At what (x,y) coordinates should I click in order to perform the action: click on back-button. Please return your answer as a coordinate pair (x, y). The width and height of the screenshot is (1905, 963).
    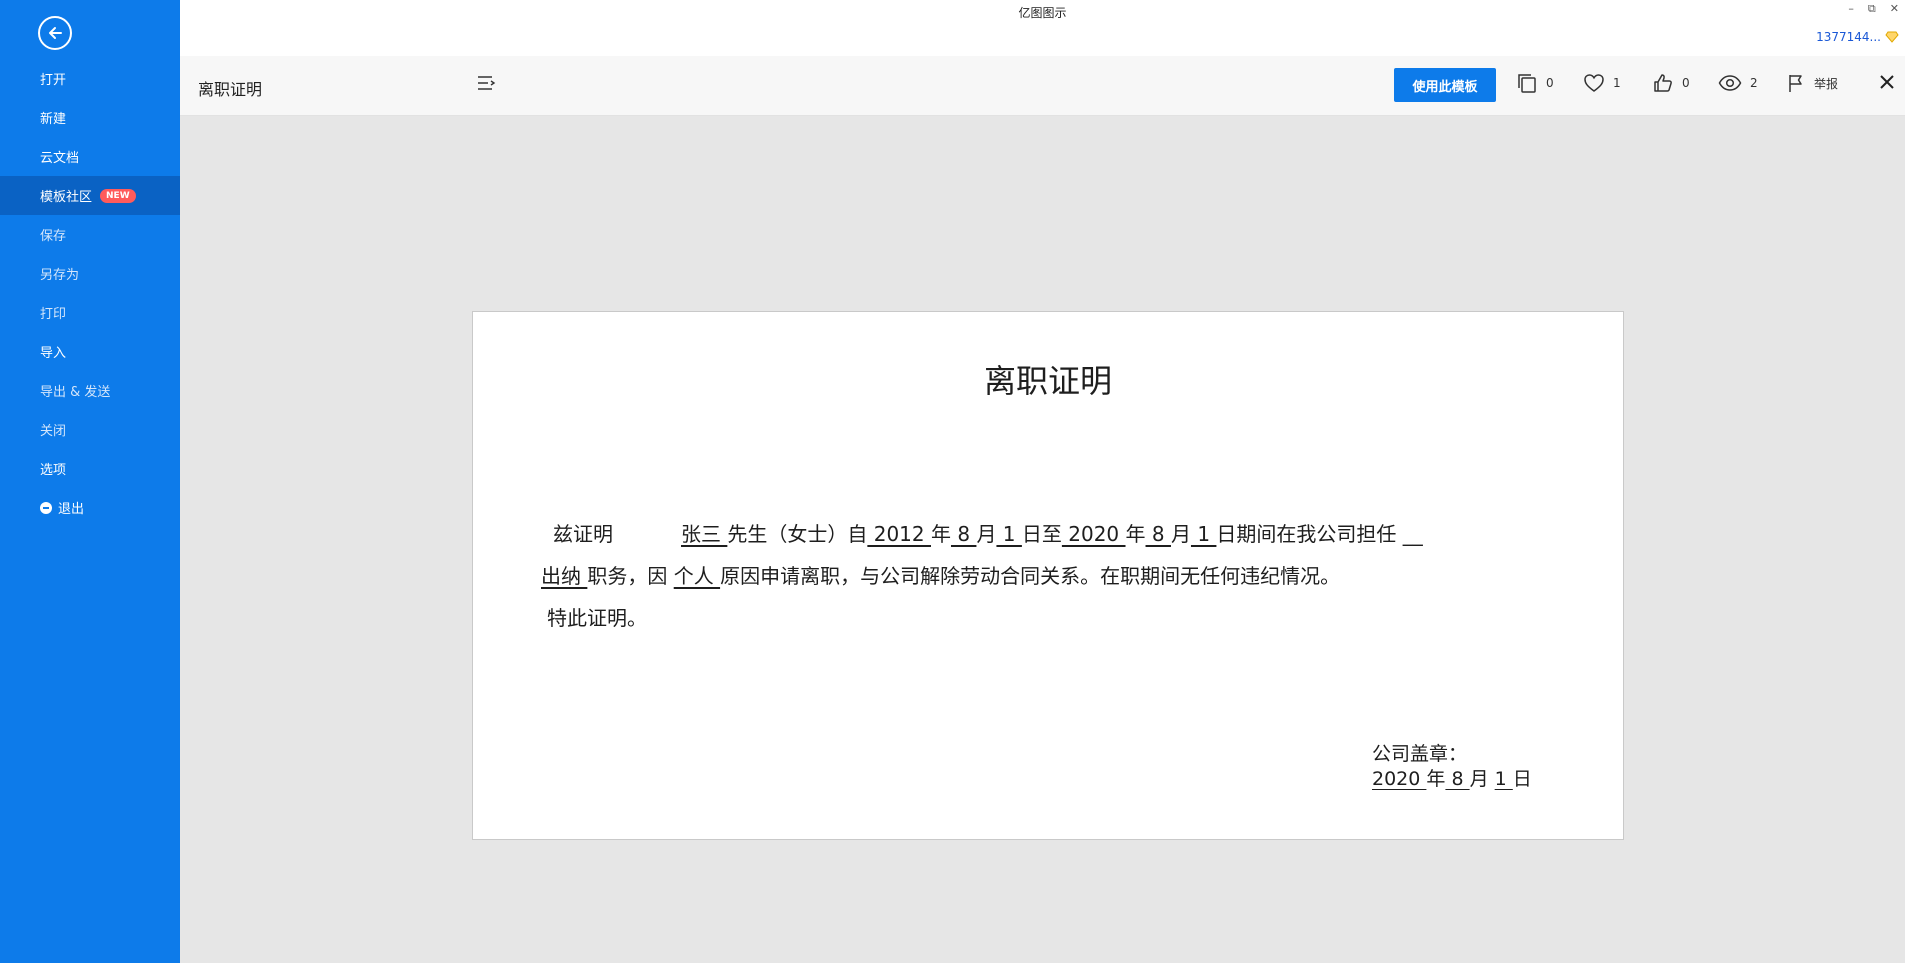
    Looking at the image, I should click on (55, 33).